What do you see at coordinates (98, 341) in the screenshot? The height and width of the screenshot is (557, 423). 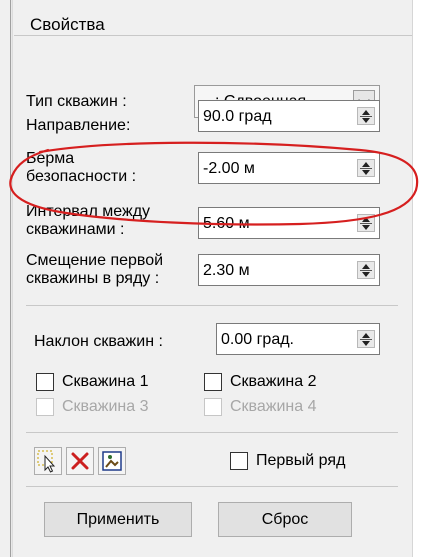 I see `well-incline-label: Наклон скважин :` at bounding box center [98, 341].